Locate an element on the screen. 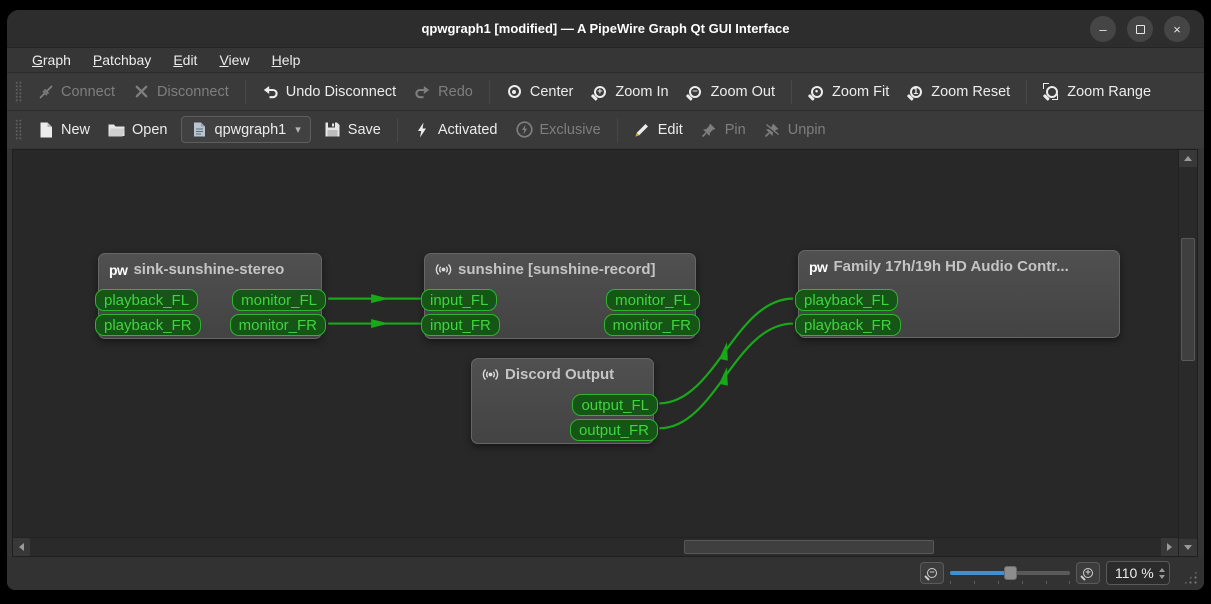 The width and height of the screenshot is (1211, 604). vertical-scrollbar is located at coordinates (1187, 353).